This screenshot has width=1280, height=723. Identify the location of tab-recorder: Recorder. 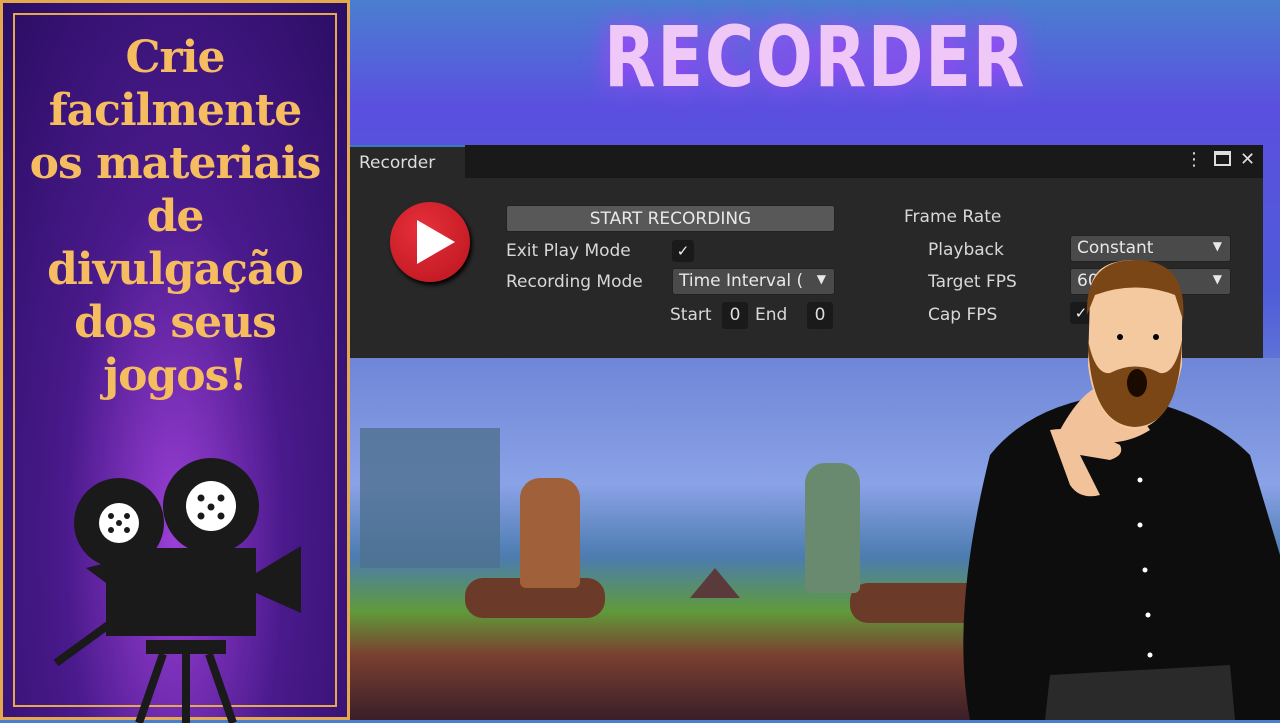
(407, 161).